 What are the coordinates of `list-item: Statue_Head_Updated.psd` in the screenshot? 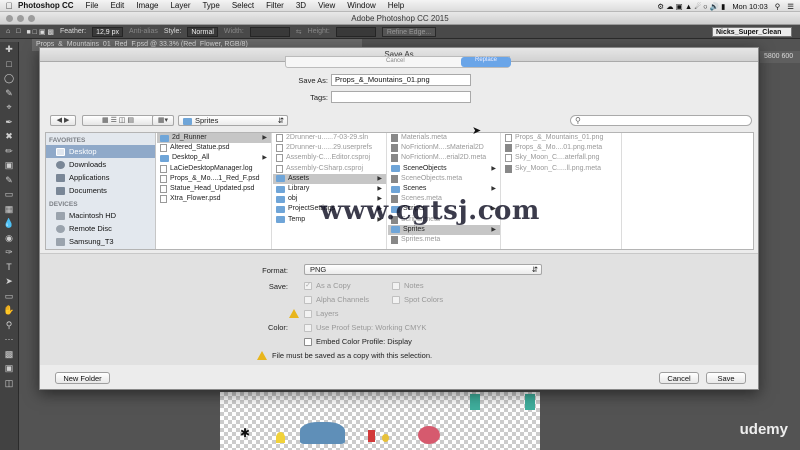 It's located at (214, 189).